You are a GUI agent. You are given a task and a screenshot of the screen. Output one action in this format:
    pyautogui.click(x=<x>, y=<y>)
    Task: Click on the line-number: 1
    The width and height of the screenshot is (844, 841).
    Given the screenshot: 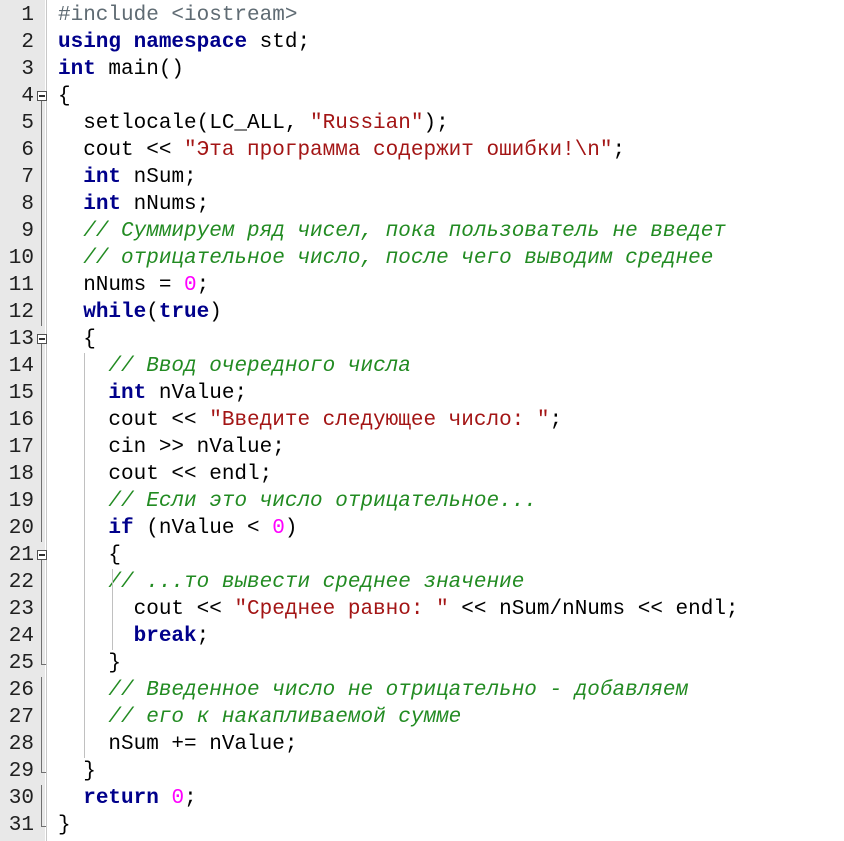 What is the action you would take?
    pyautogui.click(x=27, y=15)
    